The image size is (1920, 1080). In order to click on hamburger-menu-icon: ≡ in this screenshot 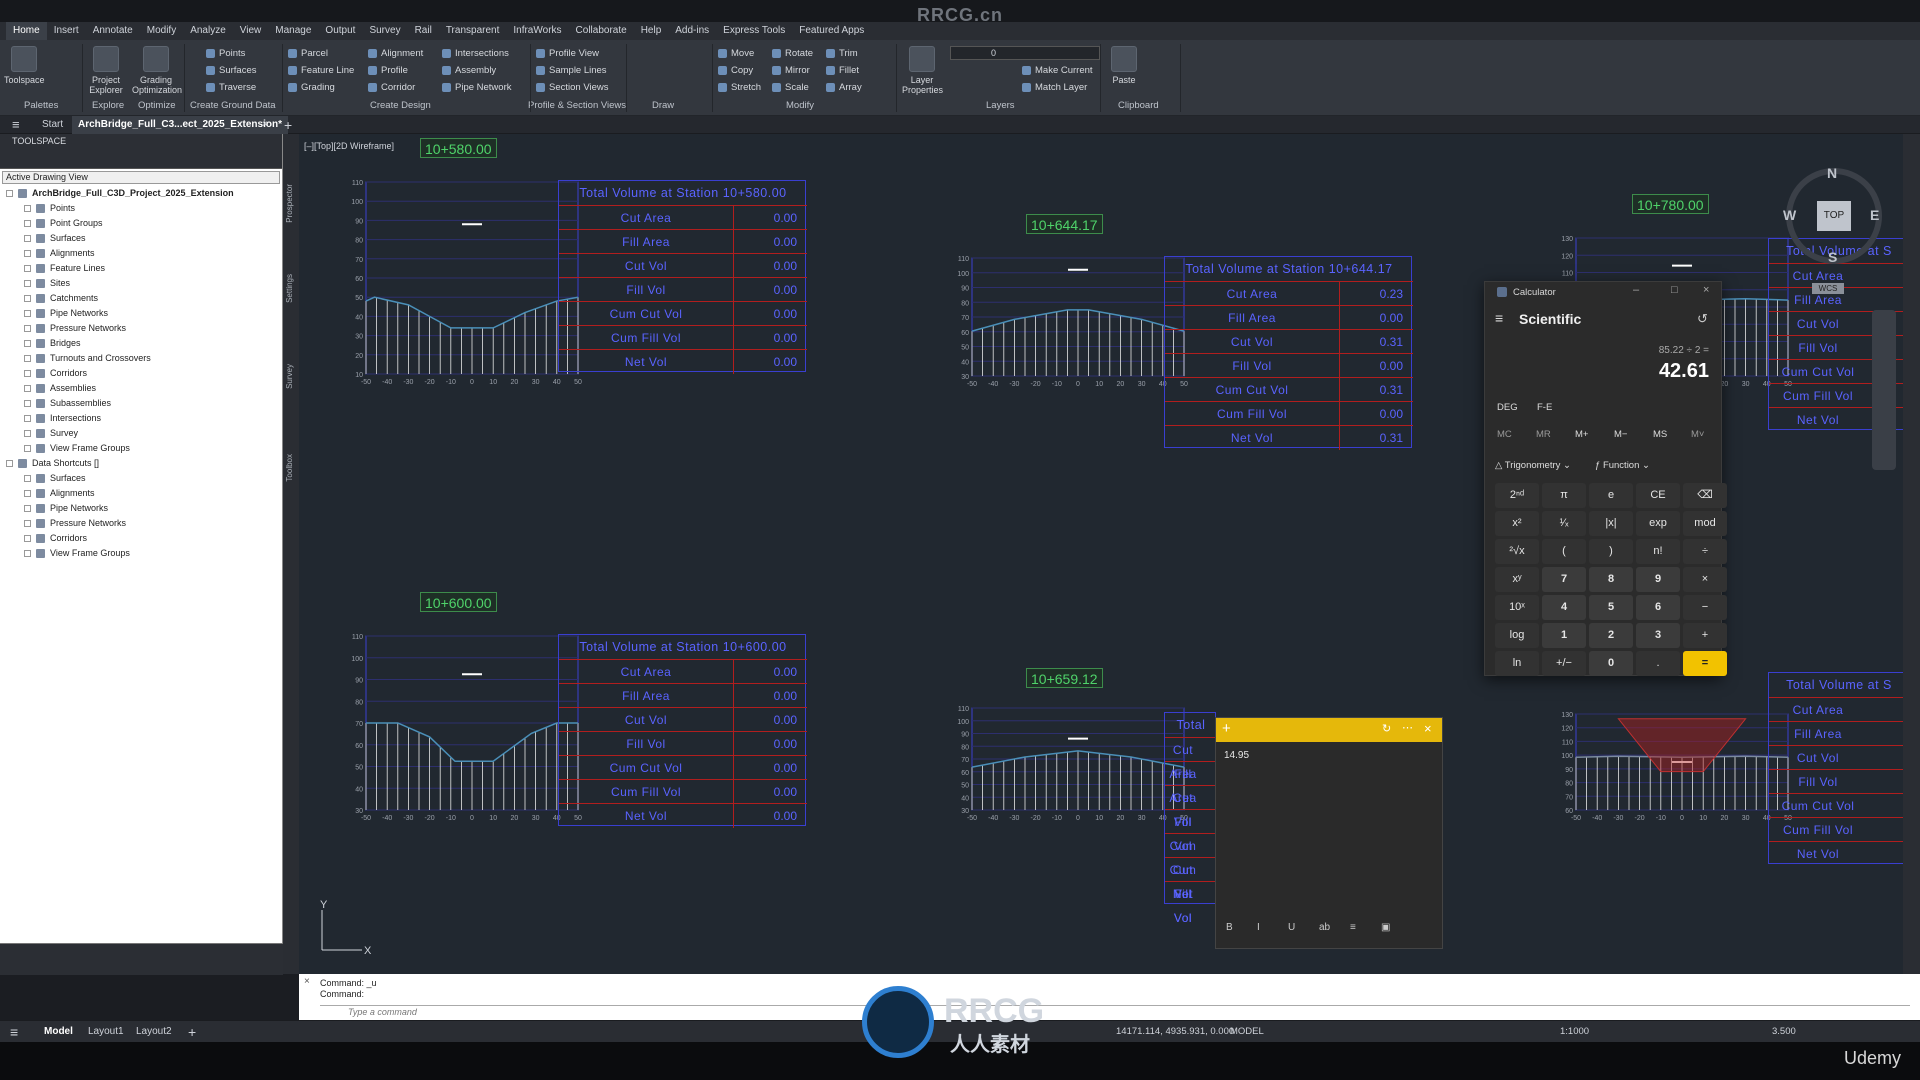, I will do `click(1499, 318)`.